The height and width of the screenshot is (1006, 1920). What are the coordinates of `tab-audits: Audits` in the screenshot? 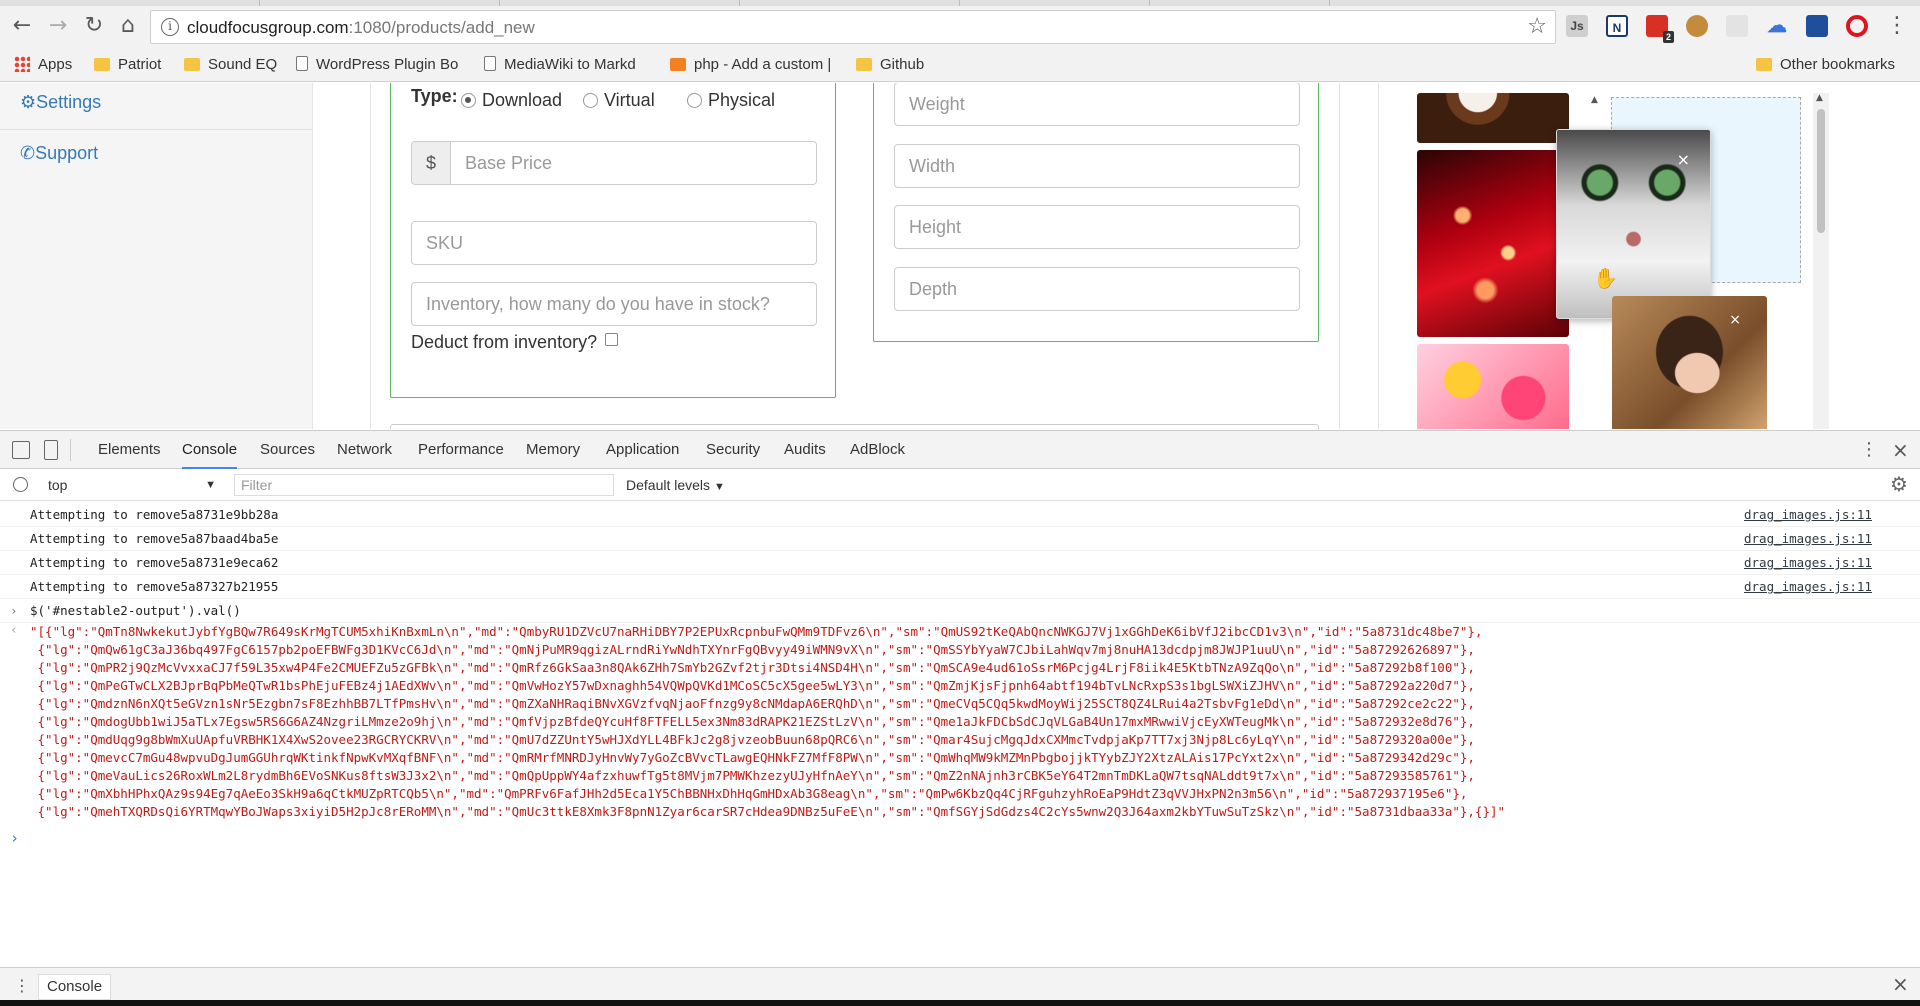 It's located at (805, 450).